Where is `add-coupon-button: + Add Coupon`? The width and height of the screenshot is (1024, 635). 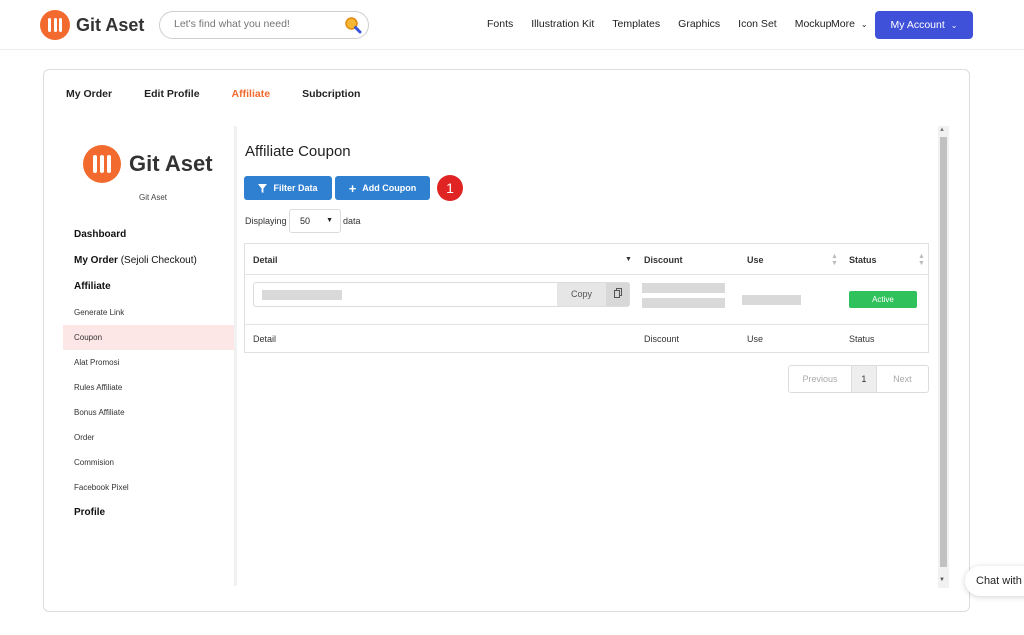
add-coupon-button: + Add Coupon is located at coordinates (382, 188).